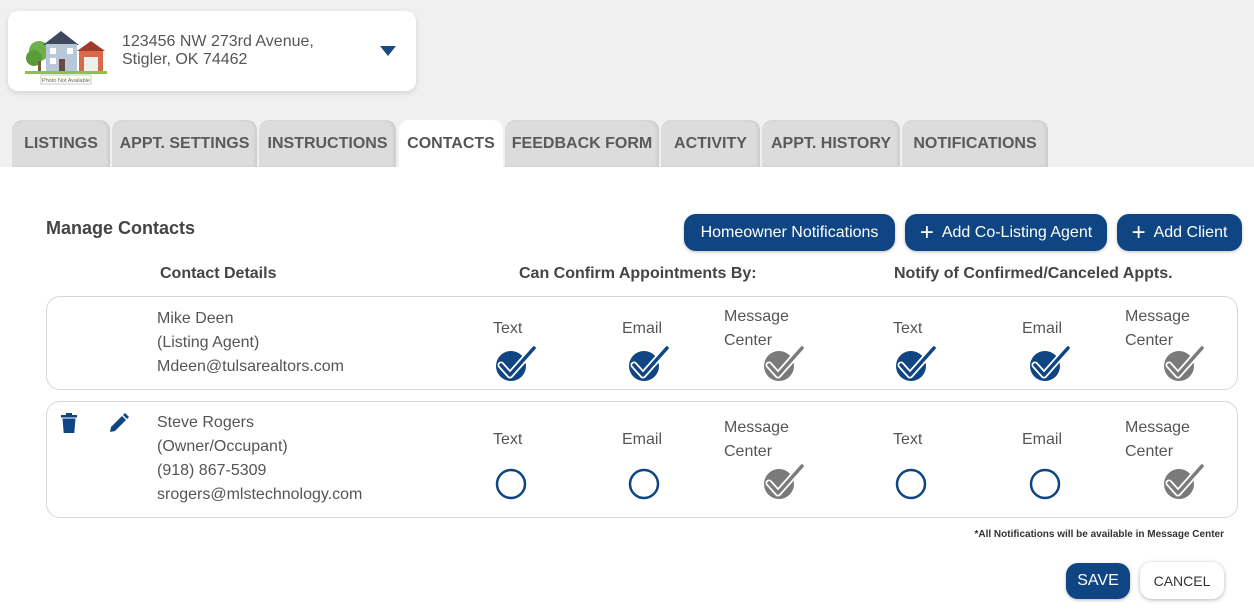 The image size is (1254, 610). I want to click on pencil-icon, so click(119, 423).